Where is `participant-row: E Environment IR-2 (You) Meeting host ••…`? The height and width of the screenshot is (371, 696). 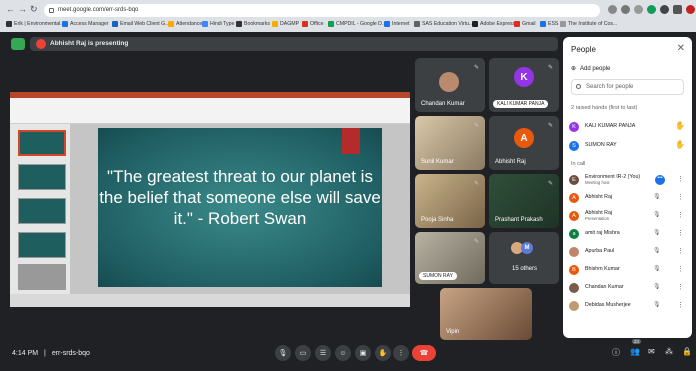 participant-row: E Environment IR-2 (You) Meeting host ••… is located at coordinates (628, 180).